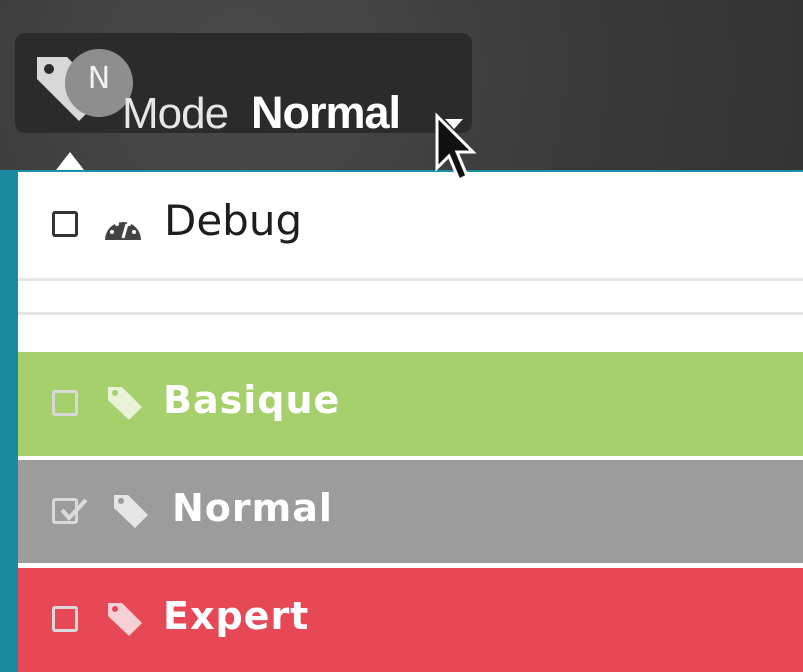 The height and width of the screenshot is (672, 803). Describe the element at coordinates (65, 619) in the screenshot. I see `expert-checkbox` at that location.